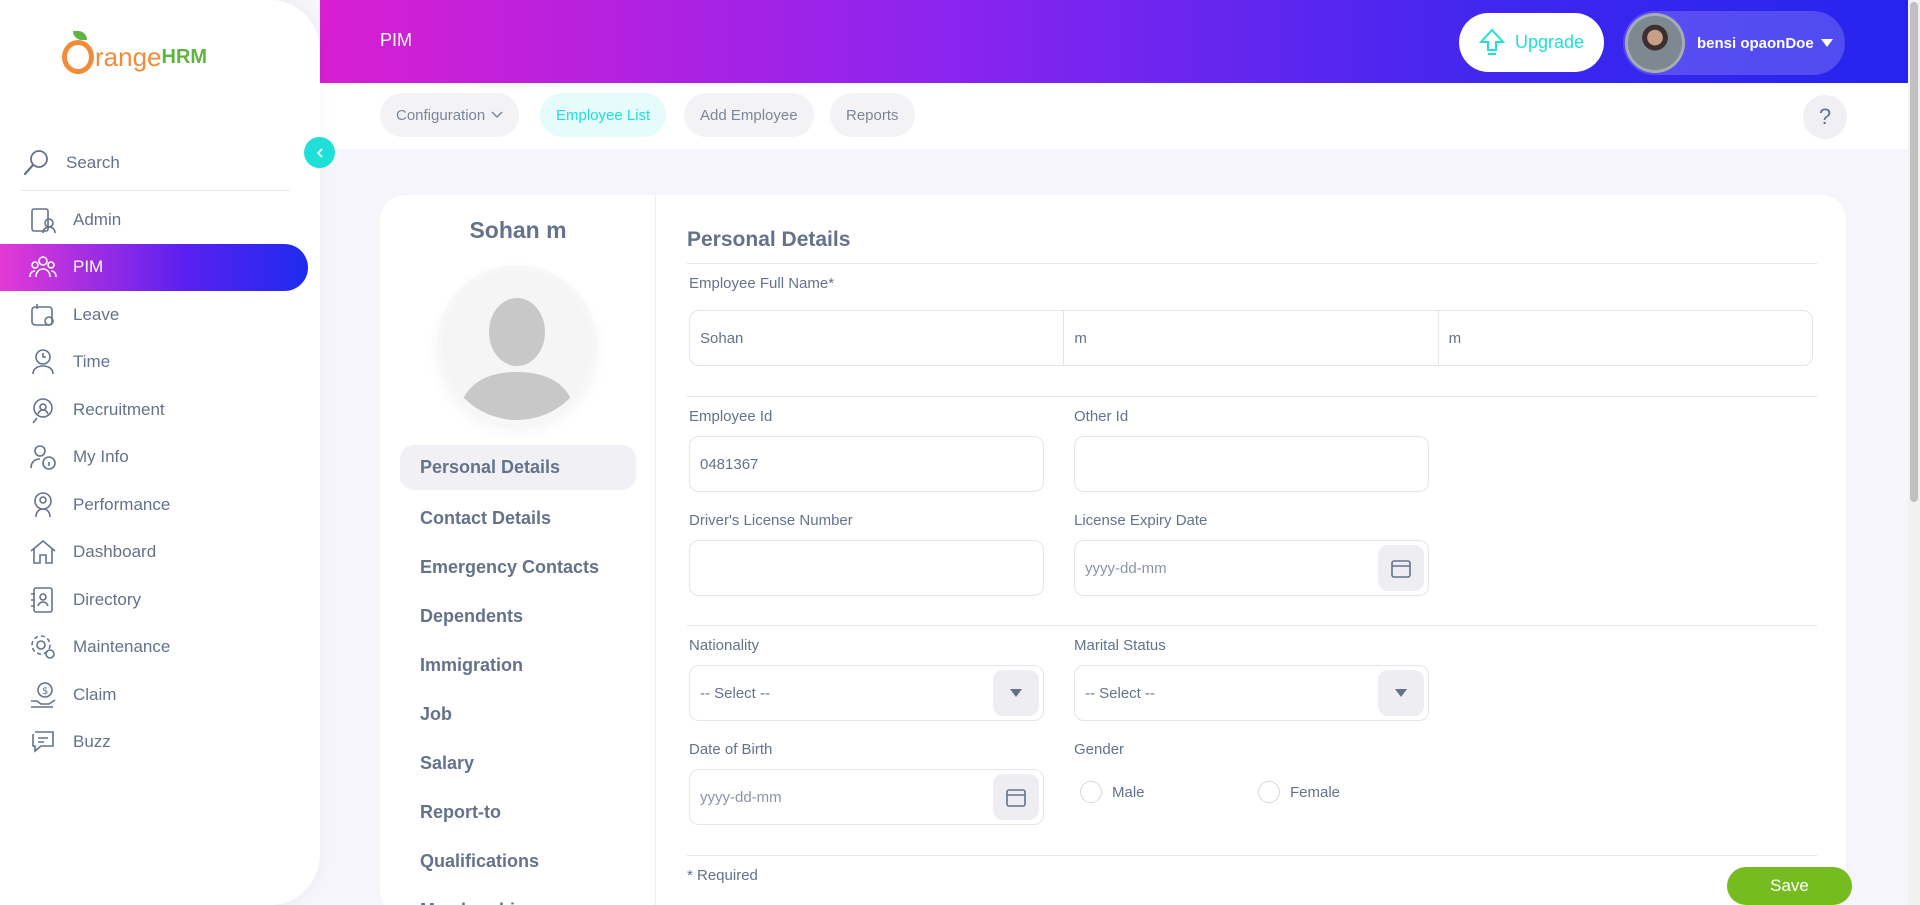 The width and height of the screenshot is (1920, 905). Describe the element at coordinates (771, 520) in the screenshot. I see `license-number-label: Driver's License Number` at that location.